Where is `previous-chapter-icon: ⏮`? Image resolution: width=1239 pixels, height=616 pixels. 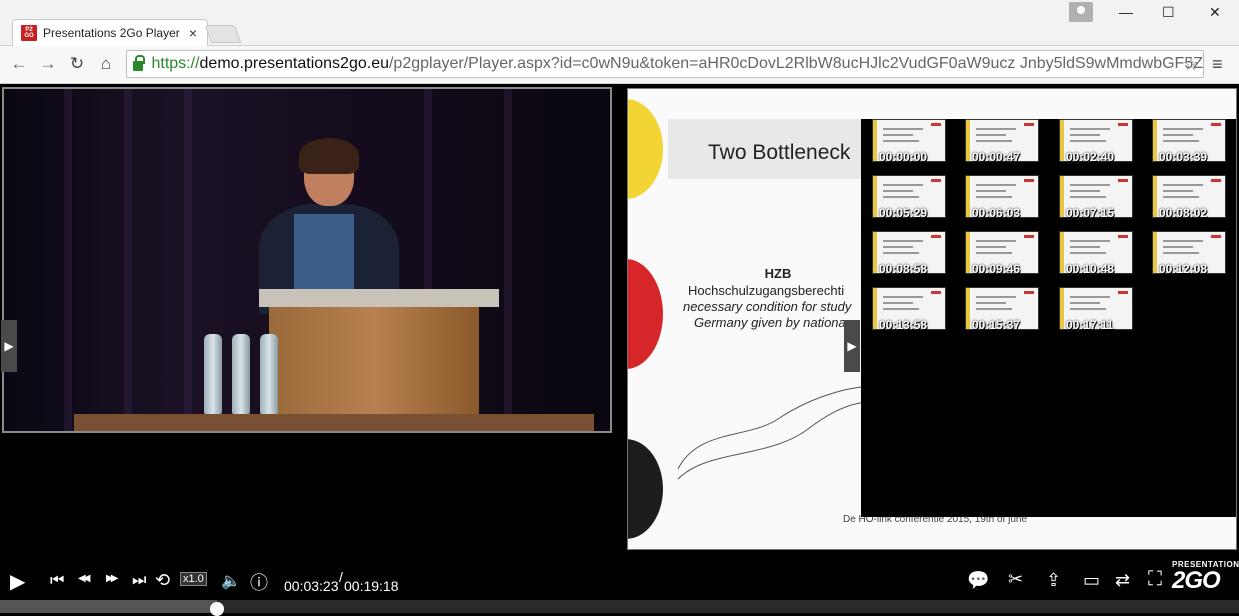 previous-chapter-icon: ⏮ is located at coordinates (57, 581).